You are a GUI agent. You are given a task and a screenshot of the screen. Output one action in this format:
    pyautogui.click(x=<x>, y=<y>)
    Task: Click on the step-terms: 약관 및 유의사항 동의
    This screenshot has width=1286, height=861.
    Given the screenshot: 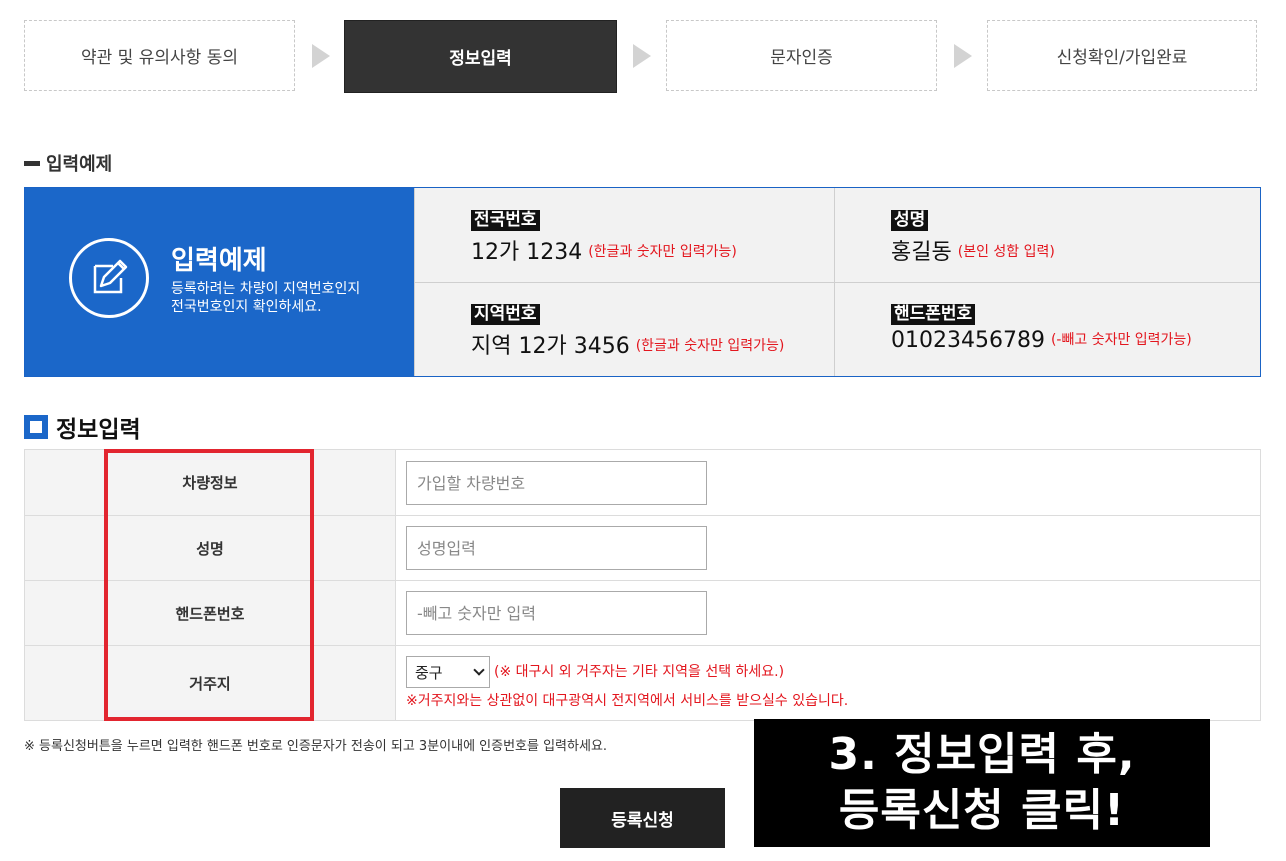 What is the action you would take?
    pyautogui.click(x=159, y=55)
    